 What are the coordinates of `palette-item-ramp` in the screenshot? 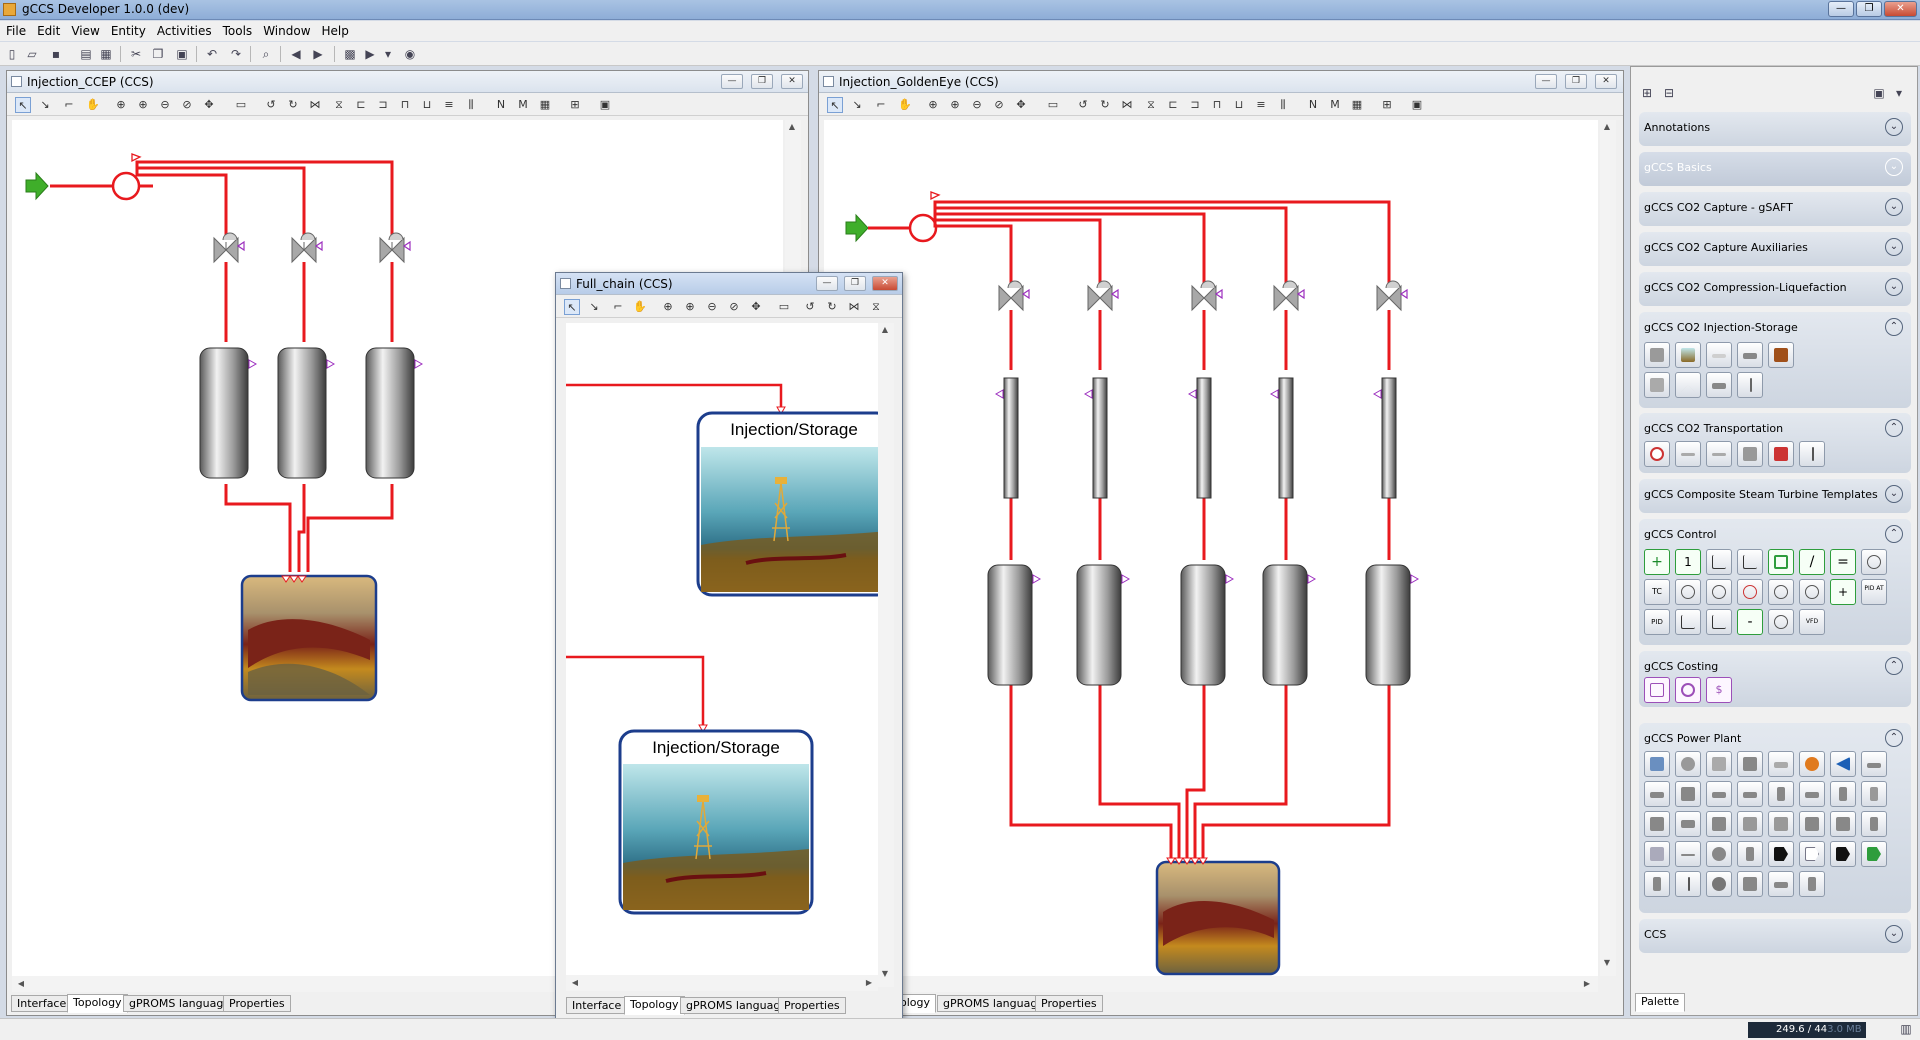 It's located at (1750, 562).